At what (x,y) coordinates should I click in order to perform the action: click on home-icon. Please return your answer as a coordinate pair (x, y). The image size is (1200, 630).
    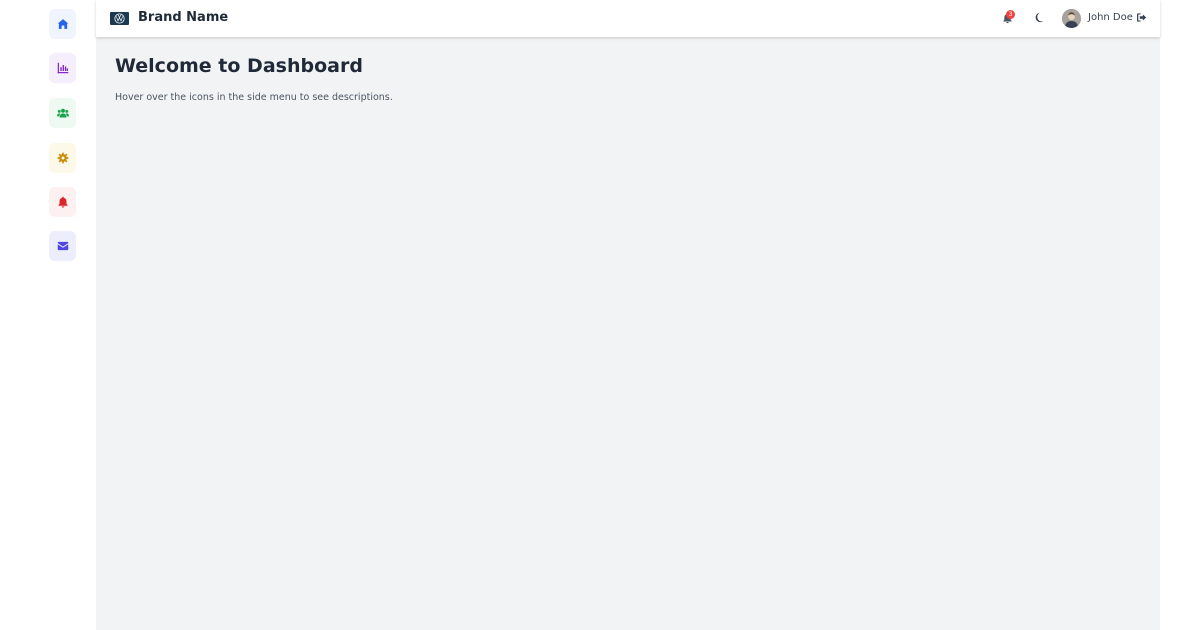
    Looking at the image, I should click on (62, 24).